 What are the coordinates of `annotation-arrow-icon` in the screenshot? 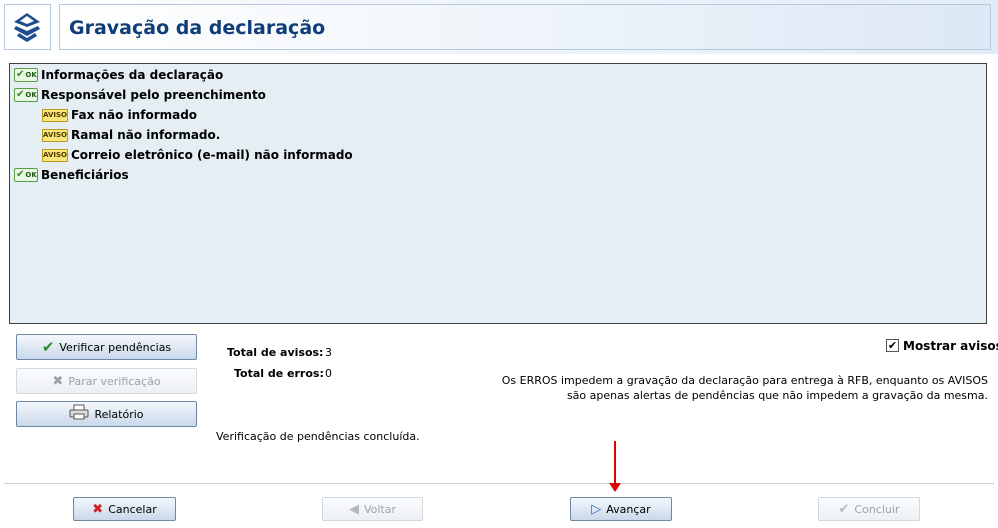 It's located at (615, 463).